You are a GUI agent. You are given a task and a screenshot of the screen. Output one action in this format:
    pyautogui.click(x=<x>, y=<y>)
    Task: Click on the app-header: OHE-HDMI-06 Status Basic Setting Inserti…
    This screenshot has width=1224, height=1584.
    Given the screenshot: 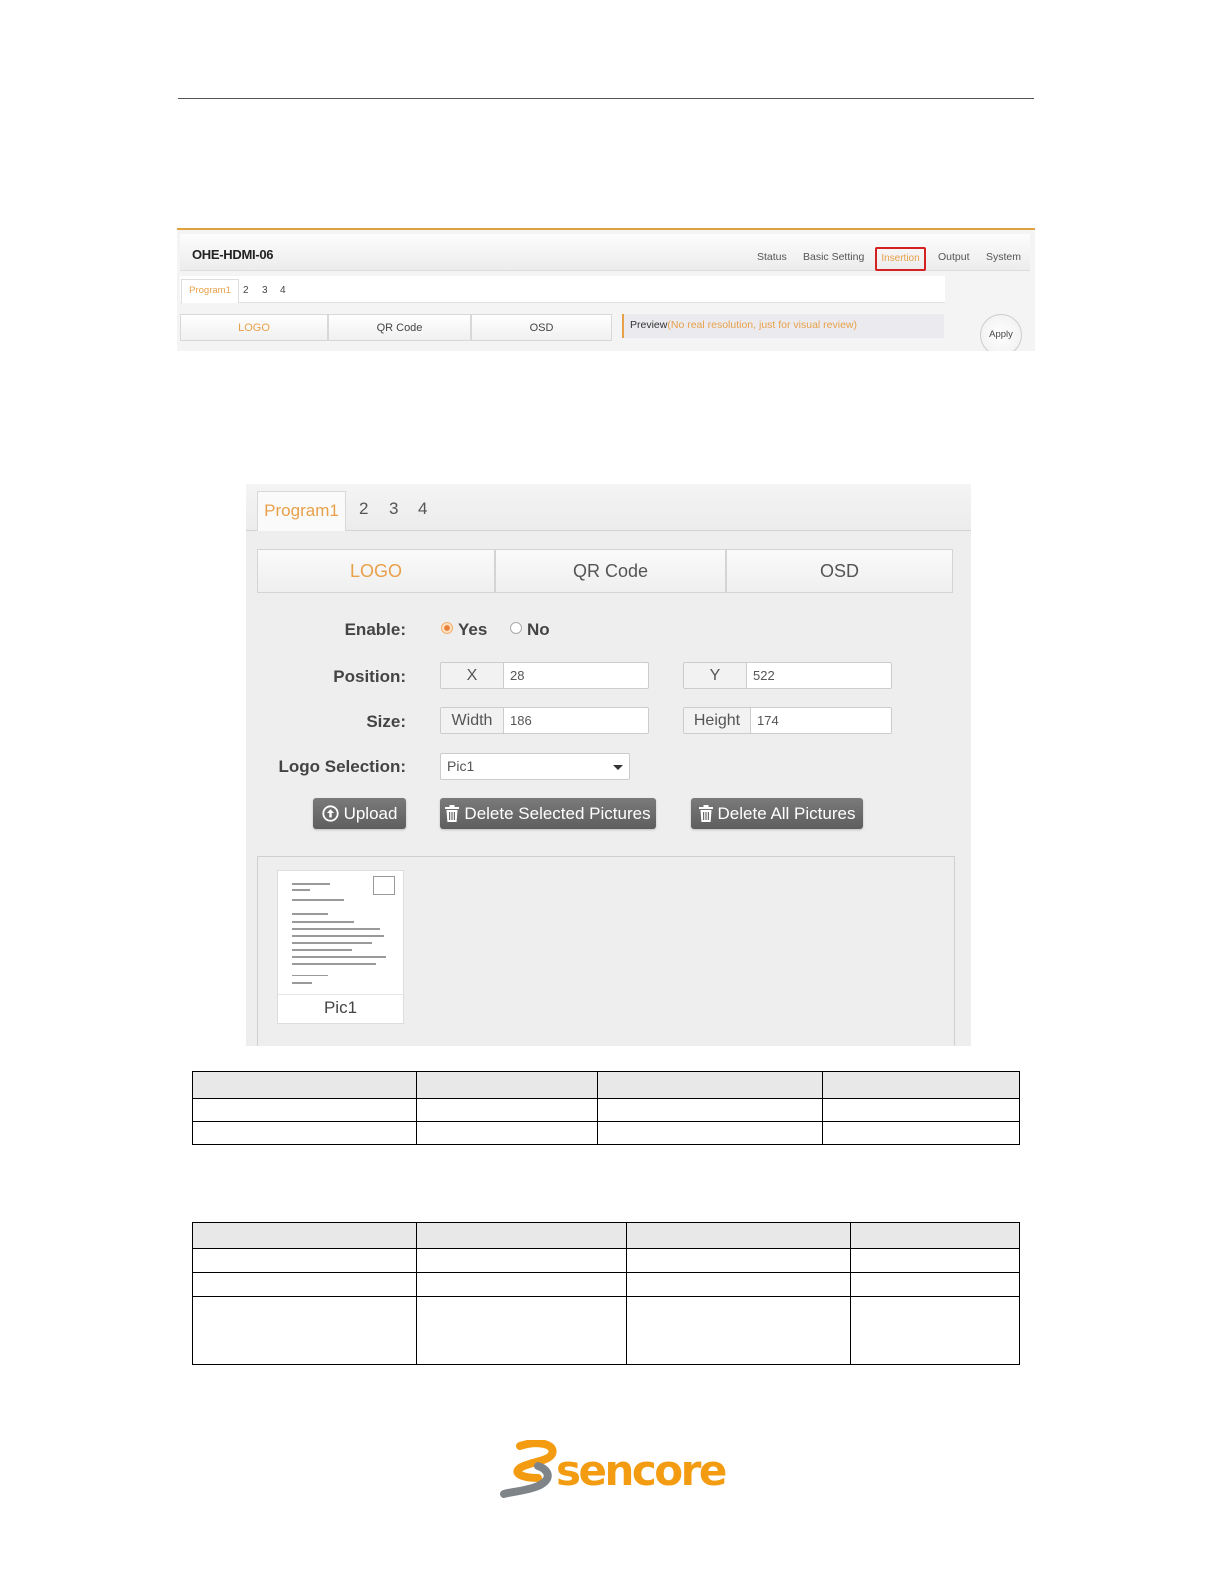 What is the action you would take?
    pyautogui.click(x=605, y=252)
    